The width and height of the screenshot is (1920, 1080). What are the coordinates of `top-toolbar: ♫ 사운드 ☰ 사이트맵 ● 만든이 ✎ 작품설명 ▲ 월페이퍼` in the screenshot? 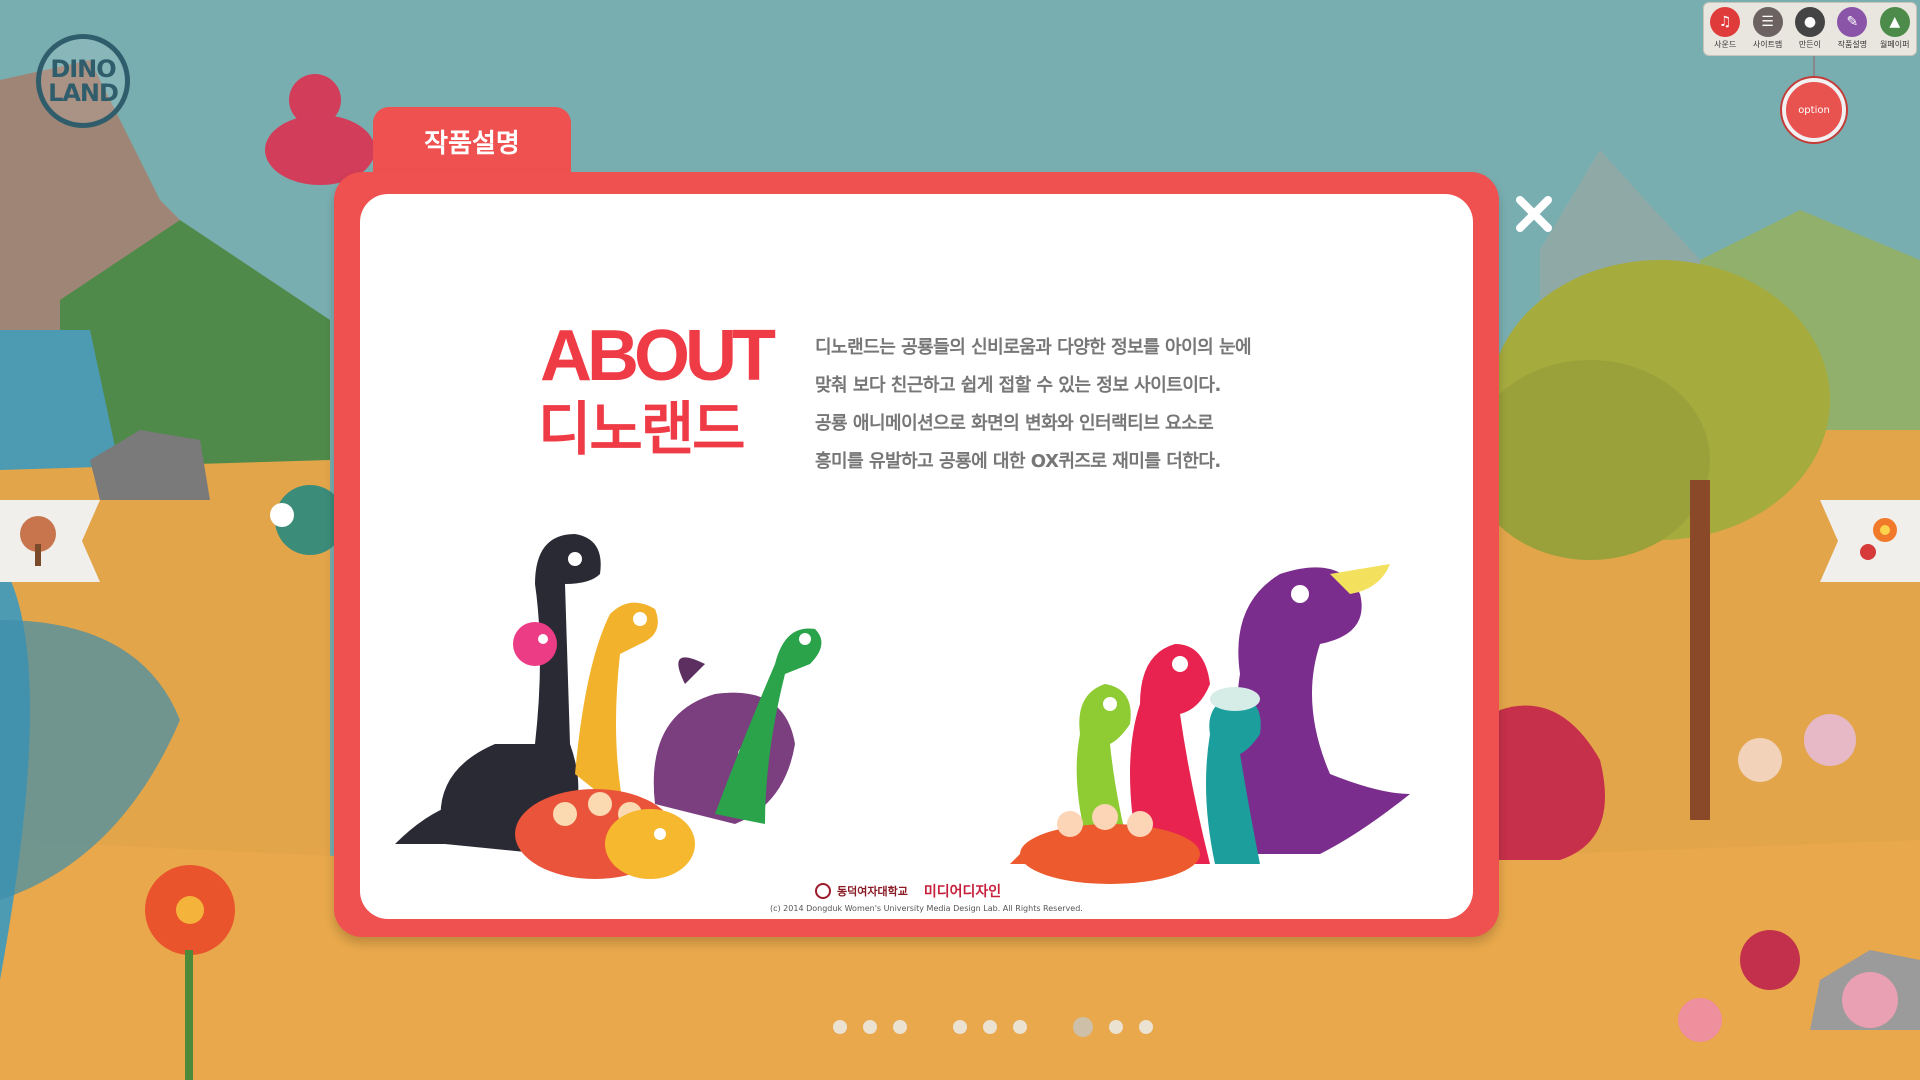 It's located at (1810, 29).